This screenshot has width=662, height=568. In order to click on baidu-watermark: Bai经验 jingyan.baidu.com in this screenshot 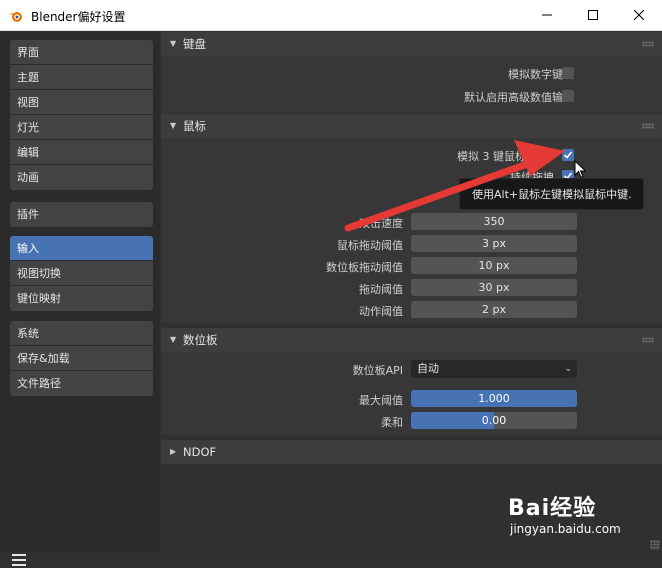, I will do `click(578, 515)`.